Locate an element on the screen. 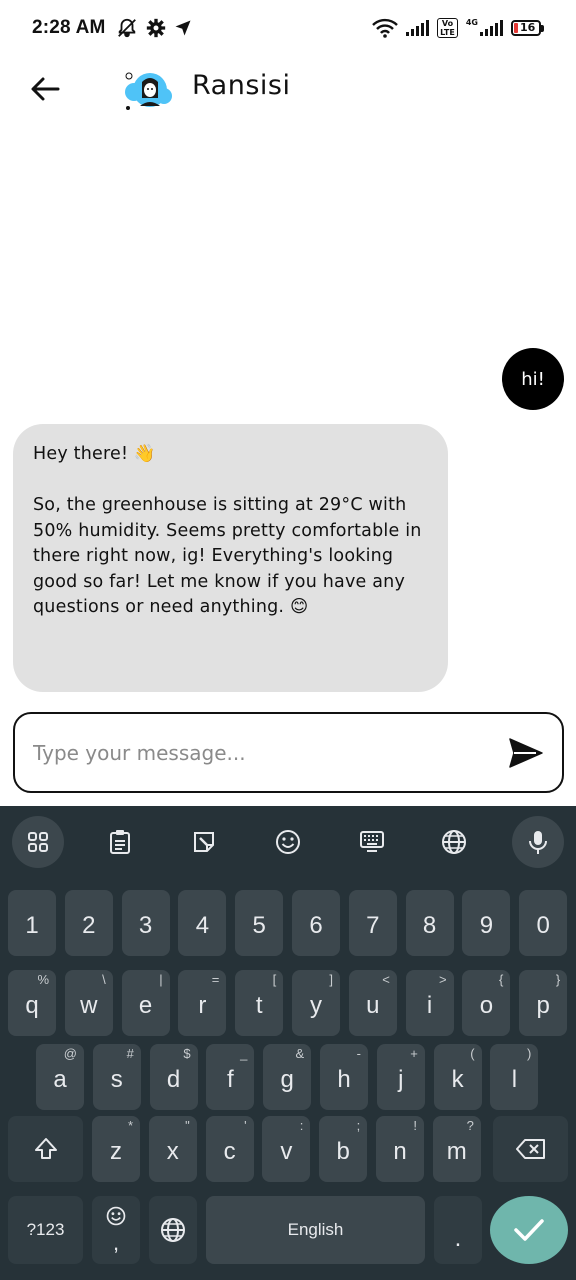  key-0: 0 is located at coordinates (543, 923).